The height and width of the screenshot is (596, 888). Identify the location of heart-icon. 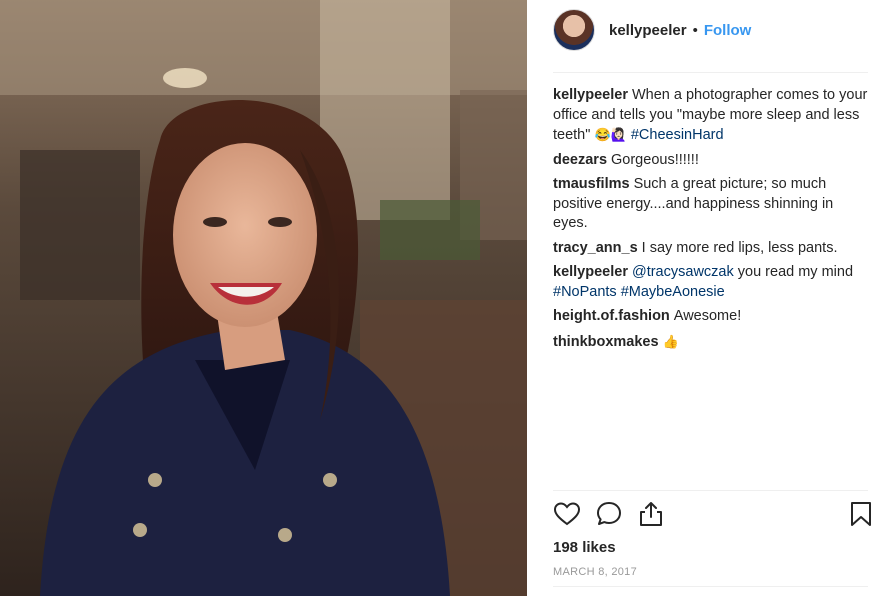
(567, 514).